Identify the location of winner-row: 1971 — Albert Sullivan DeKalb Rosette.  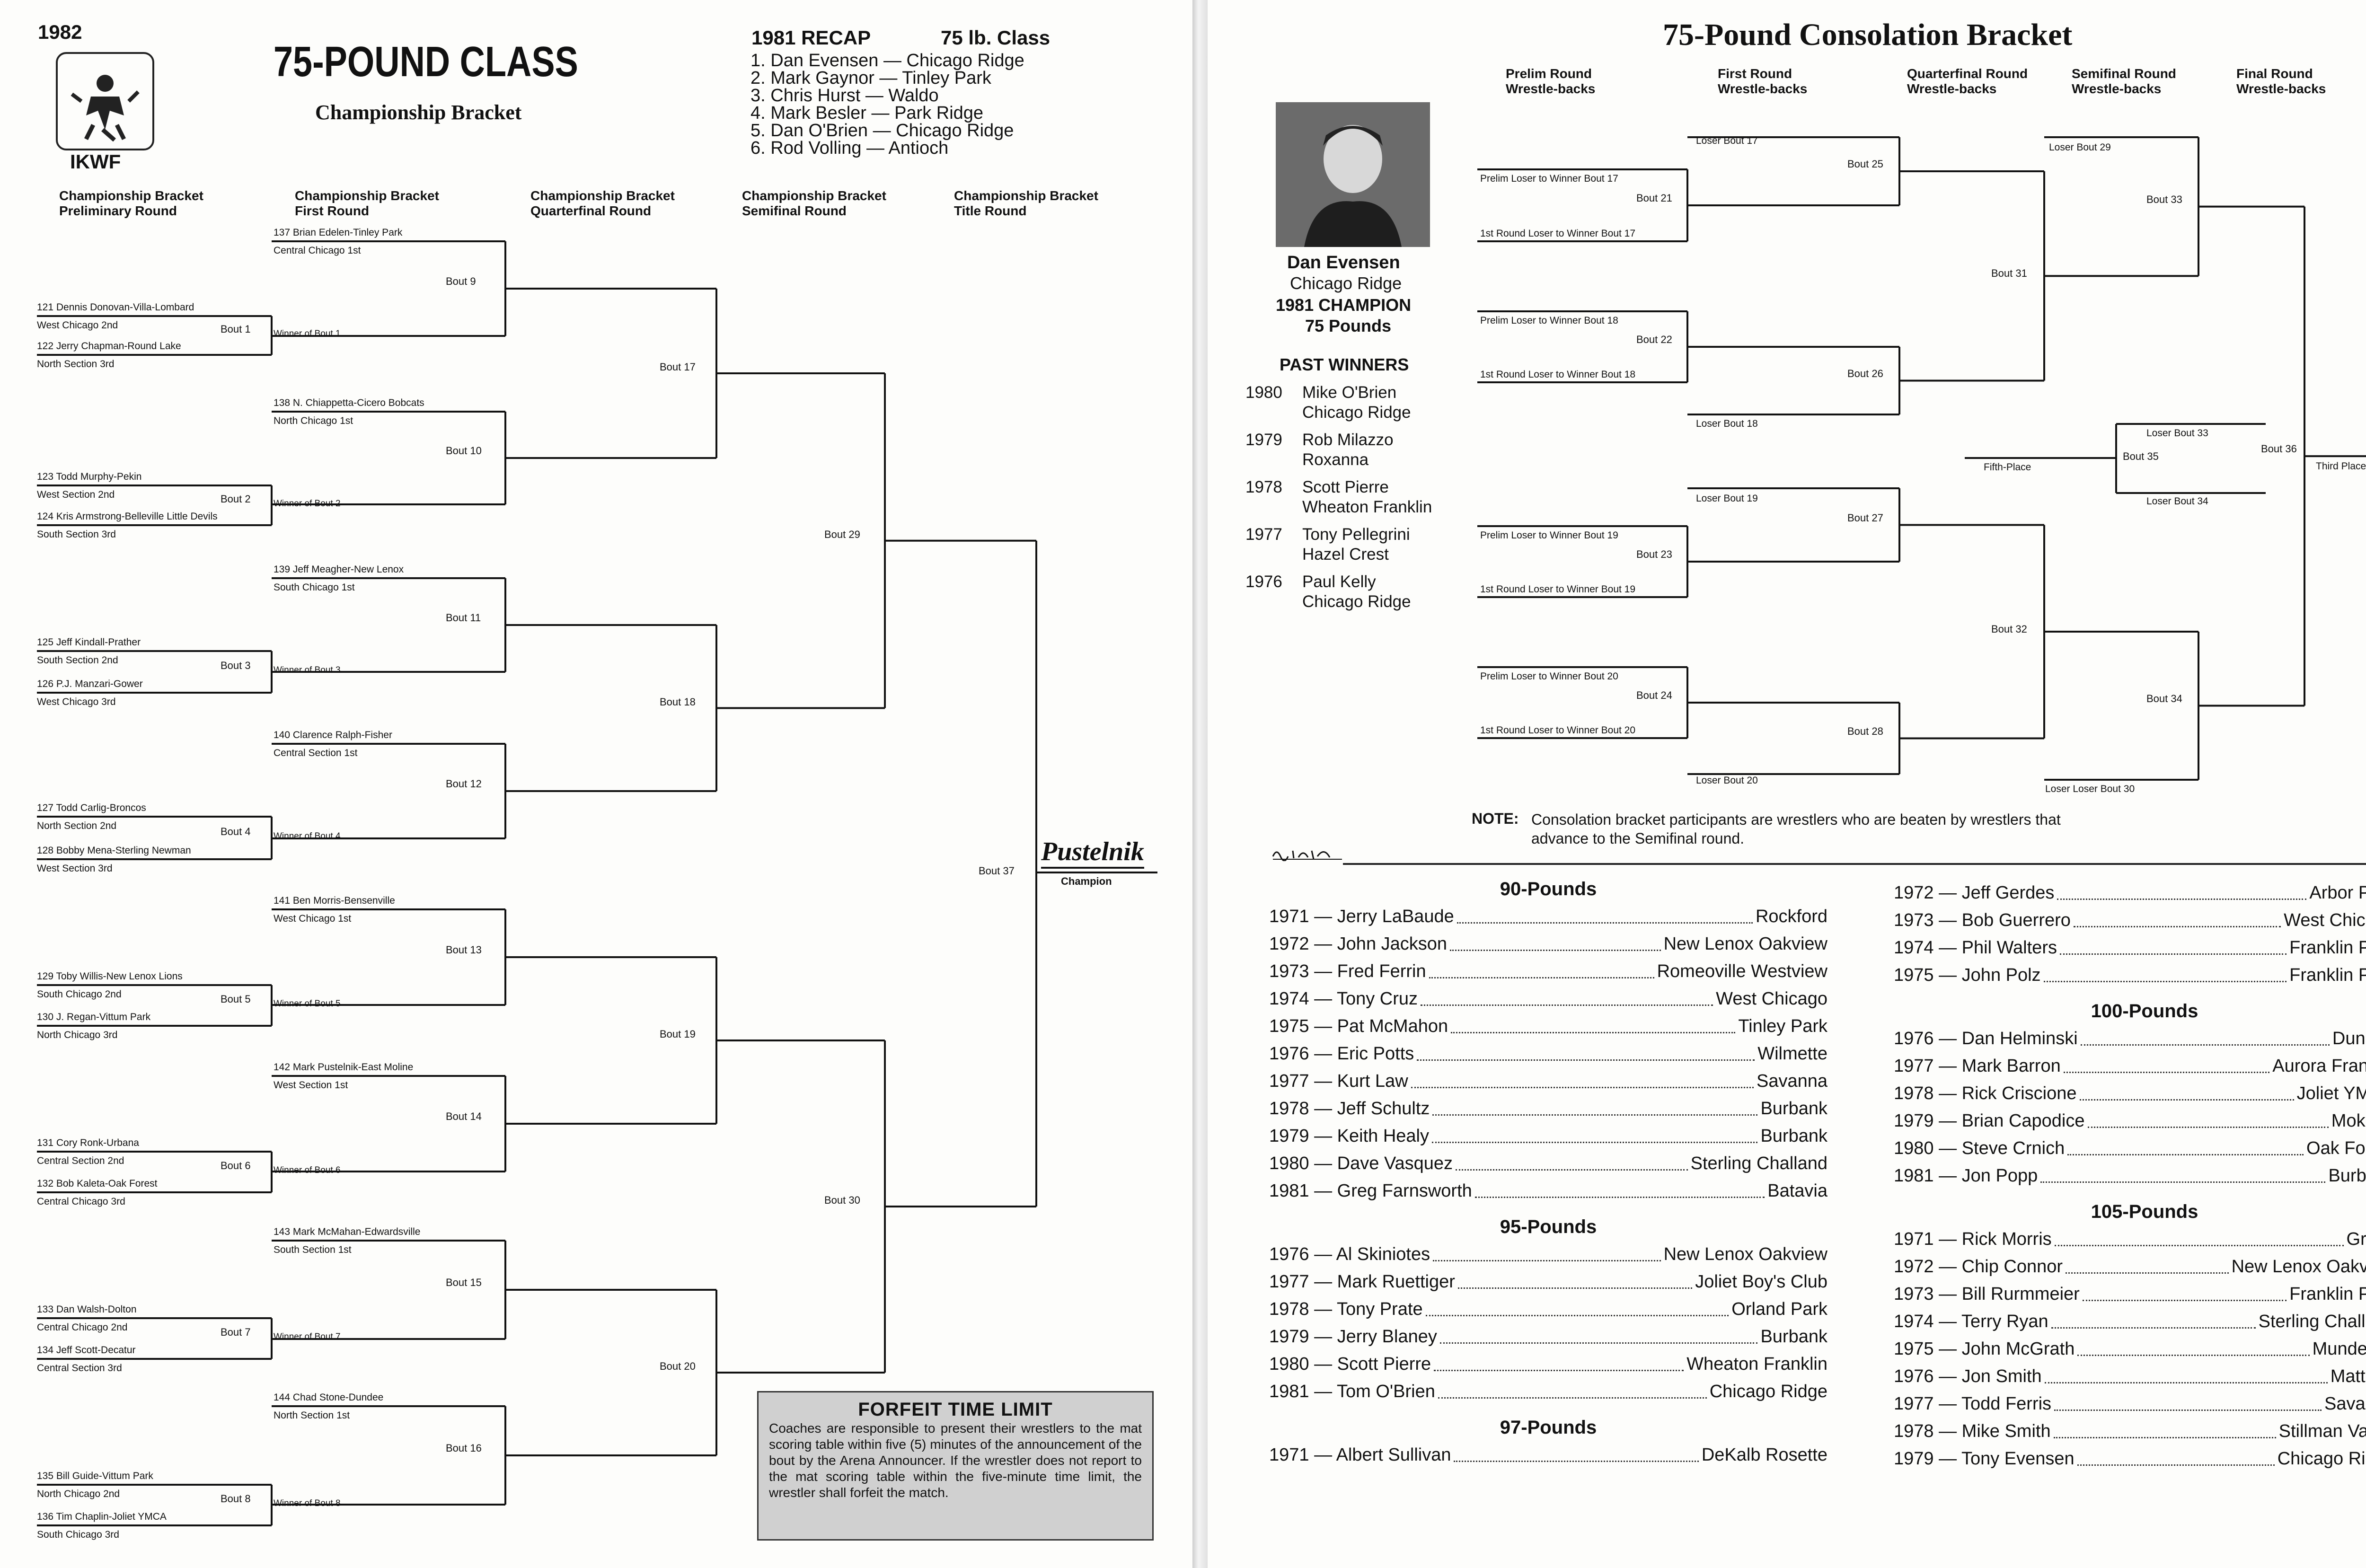
(1548, 1455).